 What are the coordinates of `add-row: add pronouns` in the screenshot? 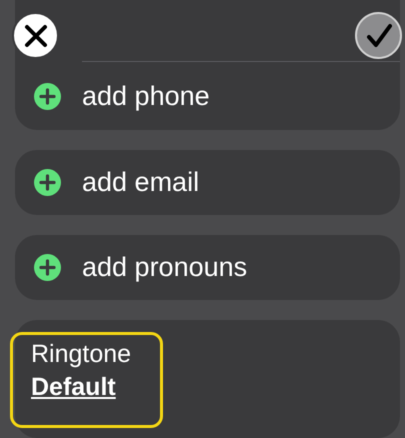 It's located at (207, 267).